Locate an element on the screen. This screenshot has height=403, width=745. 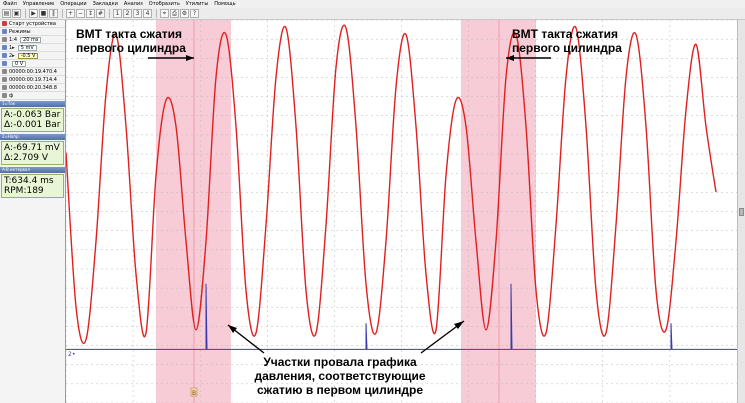
annotation-line: сжатию в первом цилиндре is located at coordinates (340, 390).